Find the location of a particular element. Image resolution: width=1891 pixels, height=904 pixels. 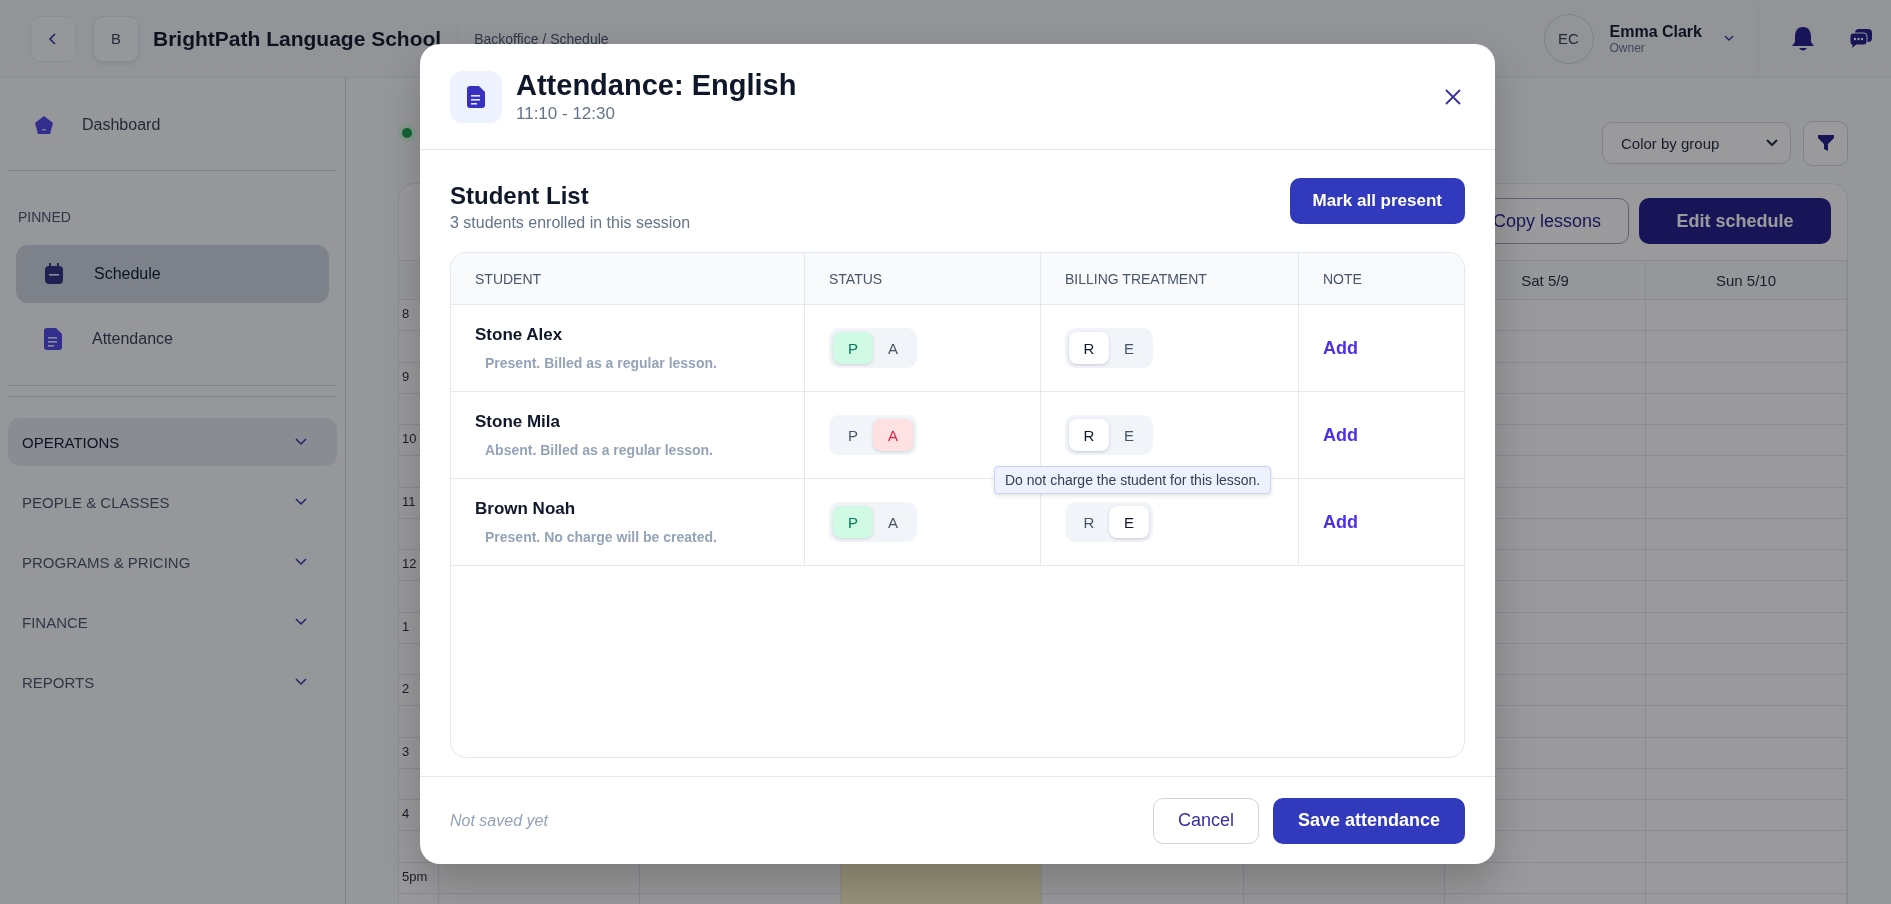

sidebar-item: Schedule is located at coordinates (172, 274).